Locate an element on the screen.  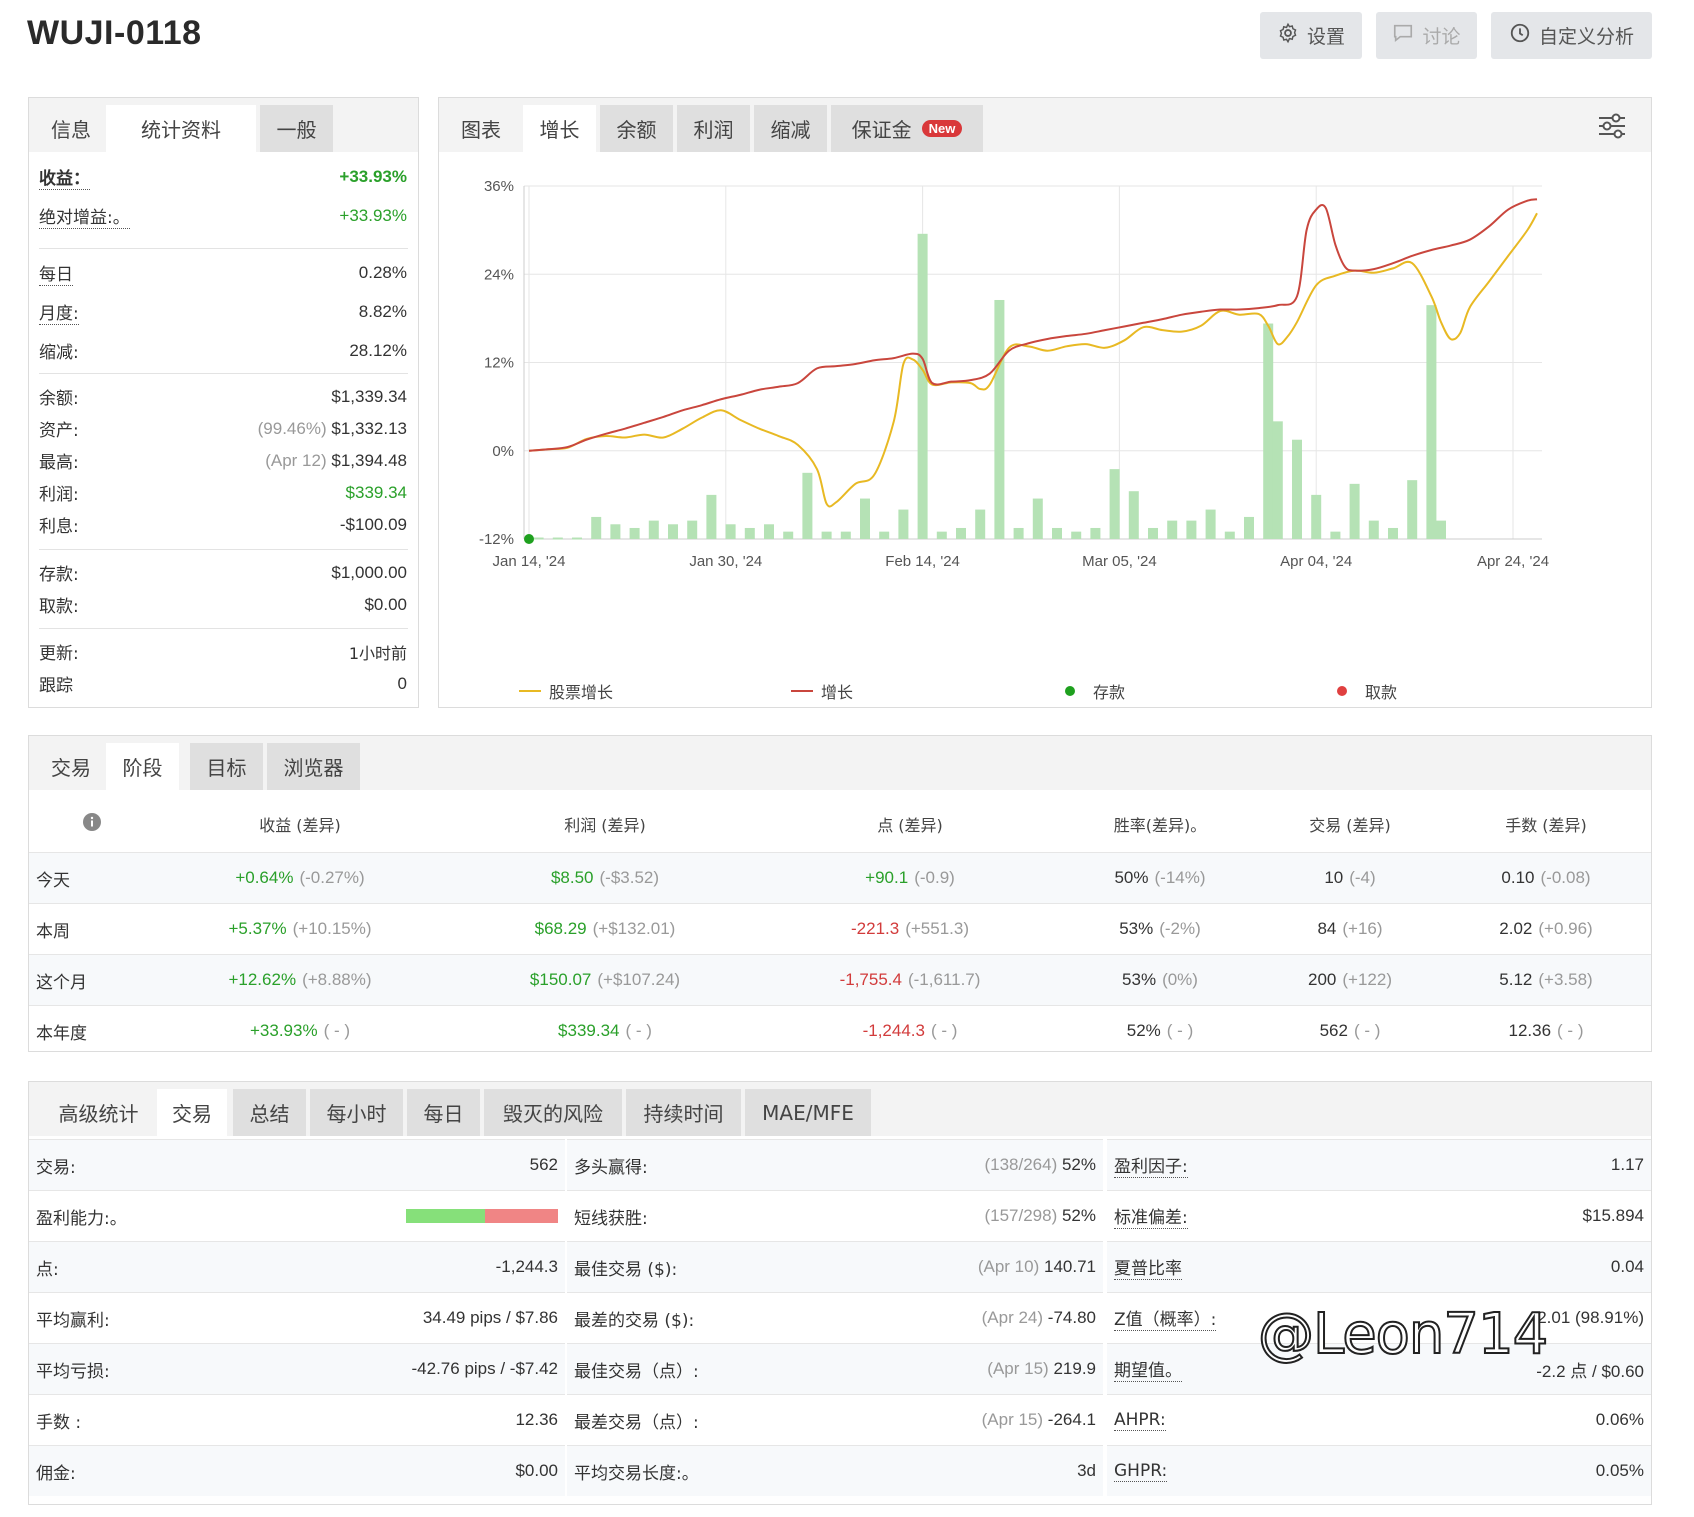
custom-analysis-button: 自定义分析 is located at coordinates (1571, 35).